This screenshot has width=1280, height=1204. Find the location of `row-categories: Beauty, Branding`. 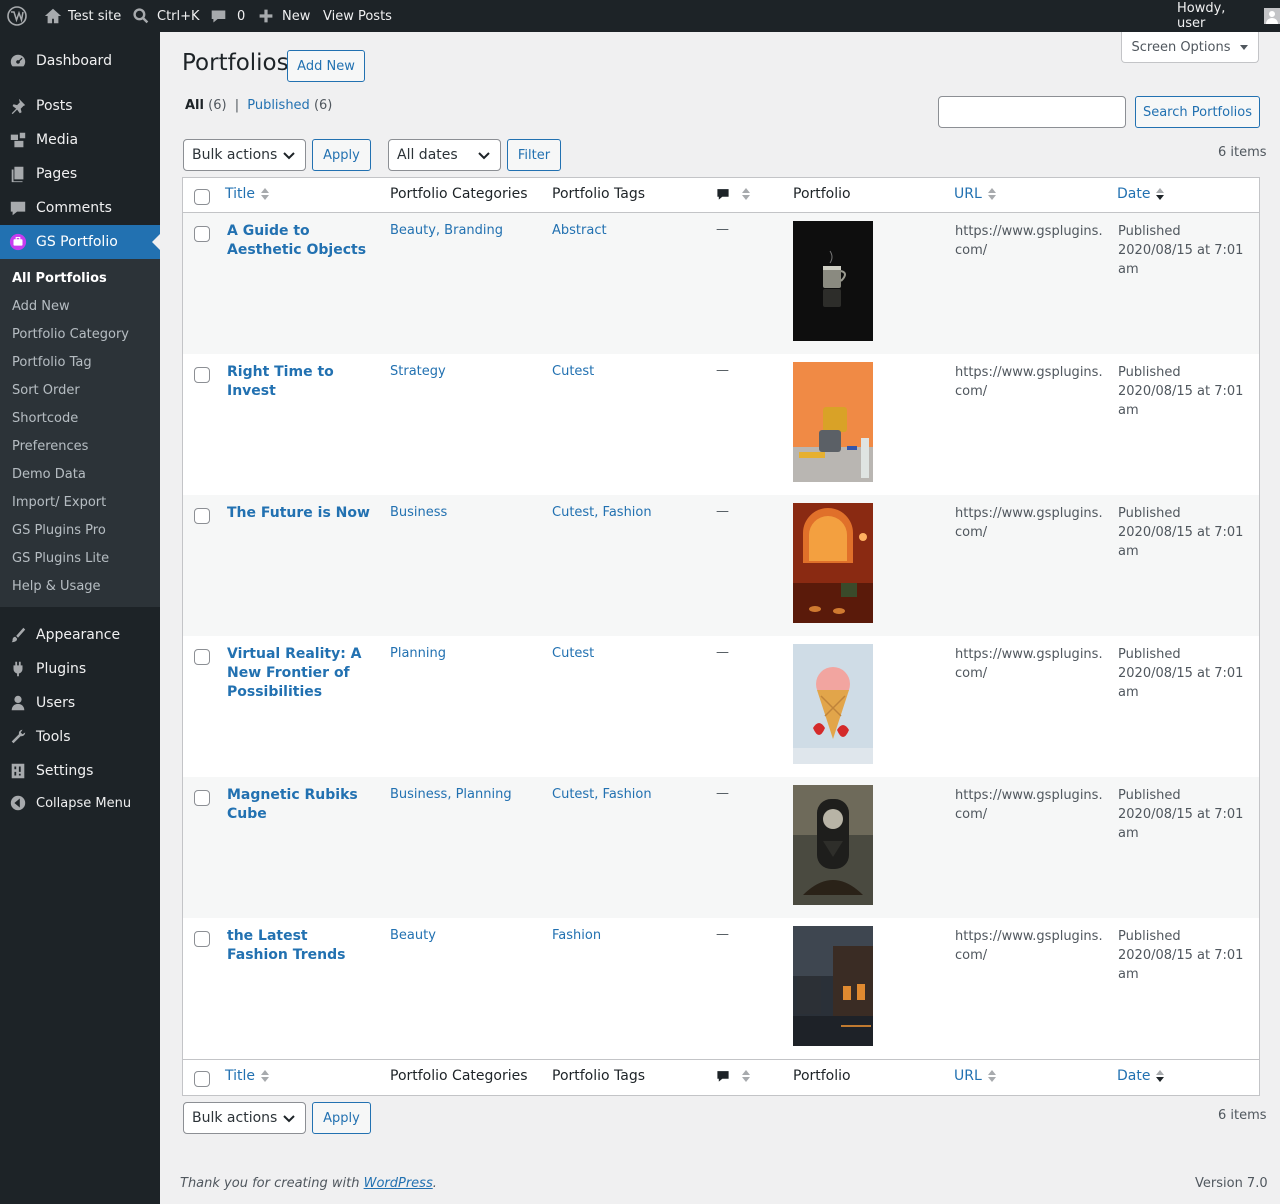

row-categories: Beauty, Branding is located at coordinates (446, 230).